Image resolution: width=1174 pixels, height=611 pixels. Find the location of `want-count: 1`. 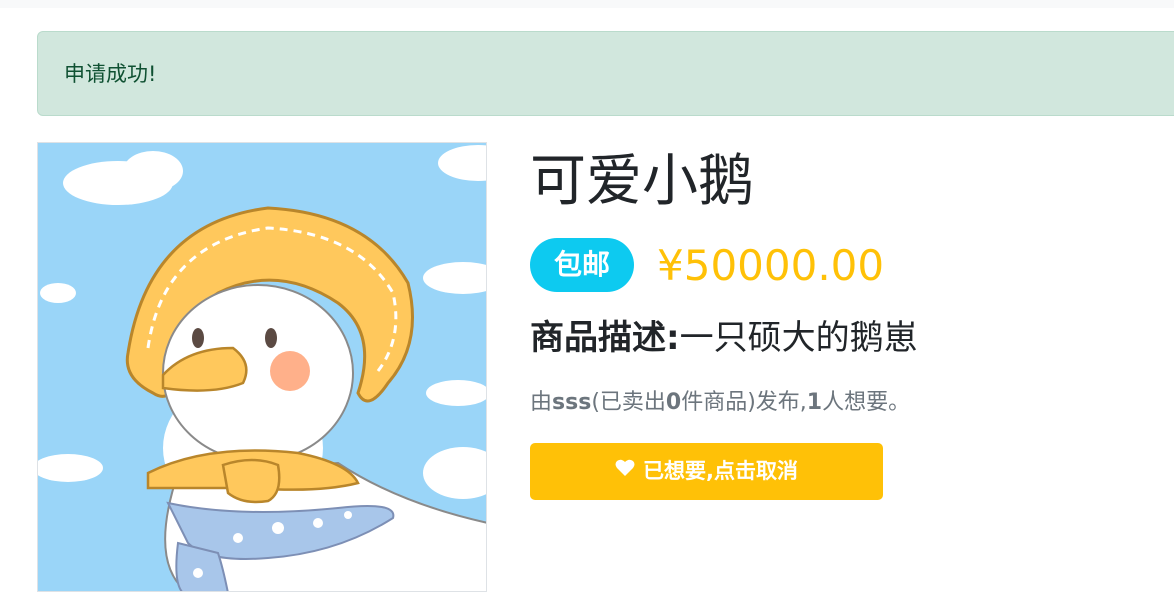

want-count: 1 is located at coordinates (814, 402).